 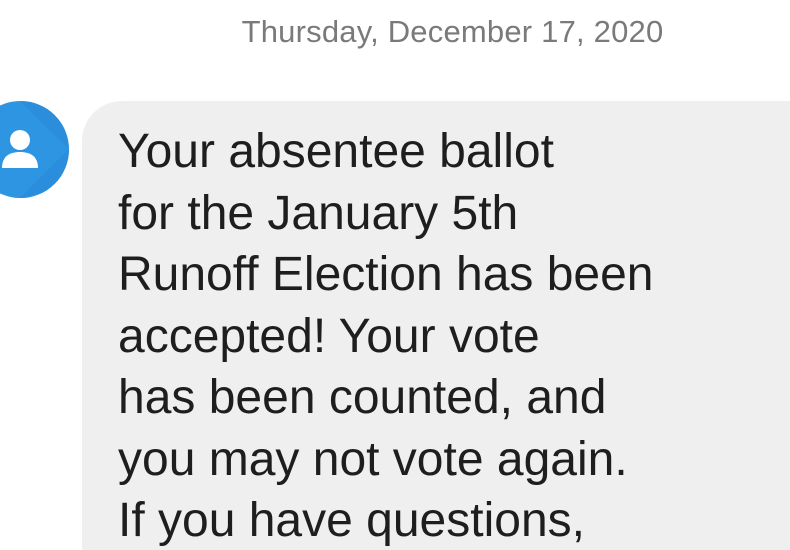 I want to click on date-header: Thursday, December 17, 2020, so click(x=452, y=31).